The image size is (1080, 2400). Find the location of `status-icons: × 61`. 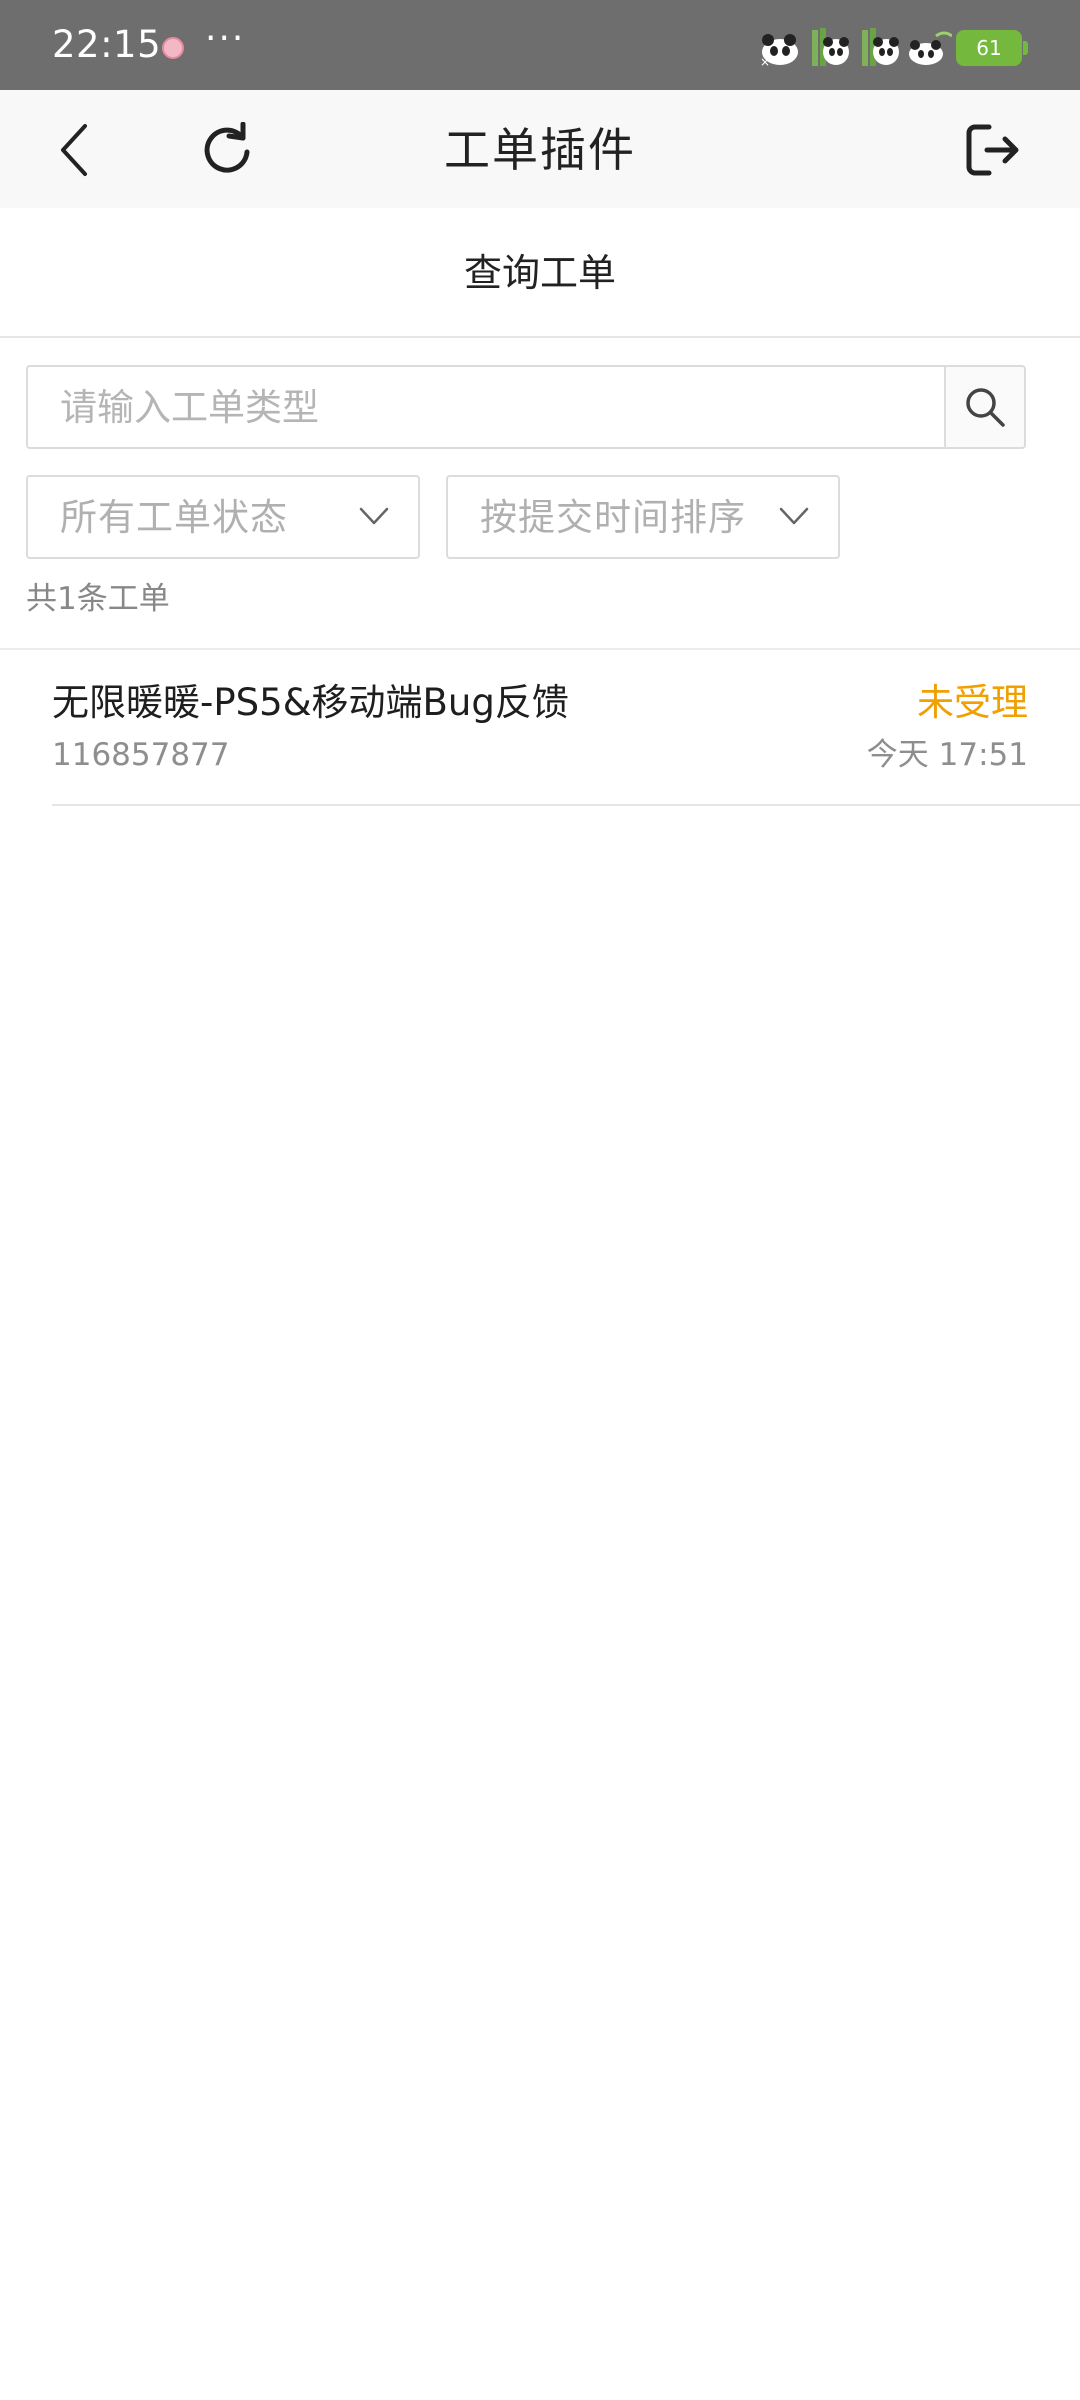

status-icons: × 61 is located at coordinates (892, 48).